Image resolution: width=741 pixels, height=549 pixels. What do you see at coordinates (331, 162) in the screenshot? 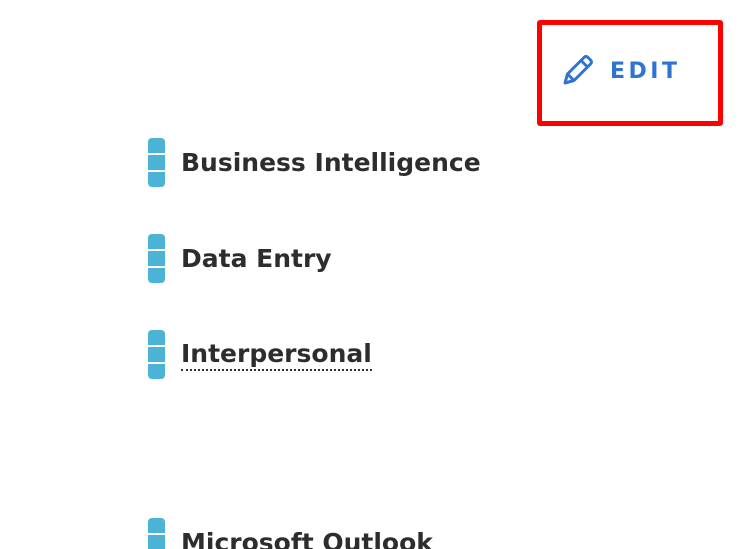
I see `skill-label: Business Intelligence` at bounding box center [331, 162].